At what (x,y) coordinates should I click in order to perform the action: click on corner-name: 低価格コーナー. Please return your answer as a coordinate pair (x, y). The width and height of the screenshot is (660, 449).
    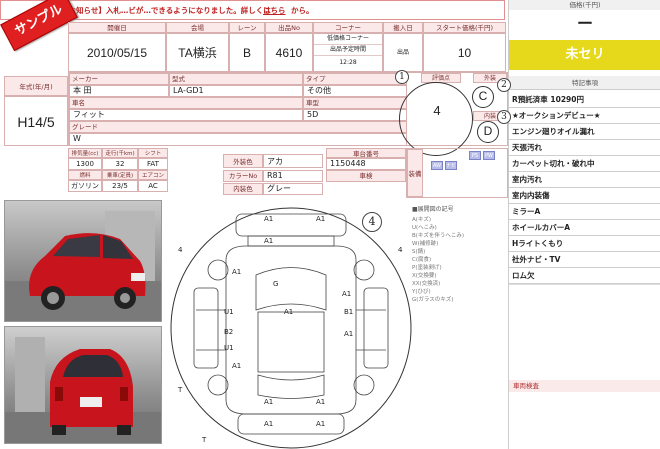
    Looking at the image, I should click on (347, 38).